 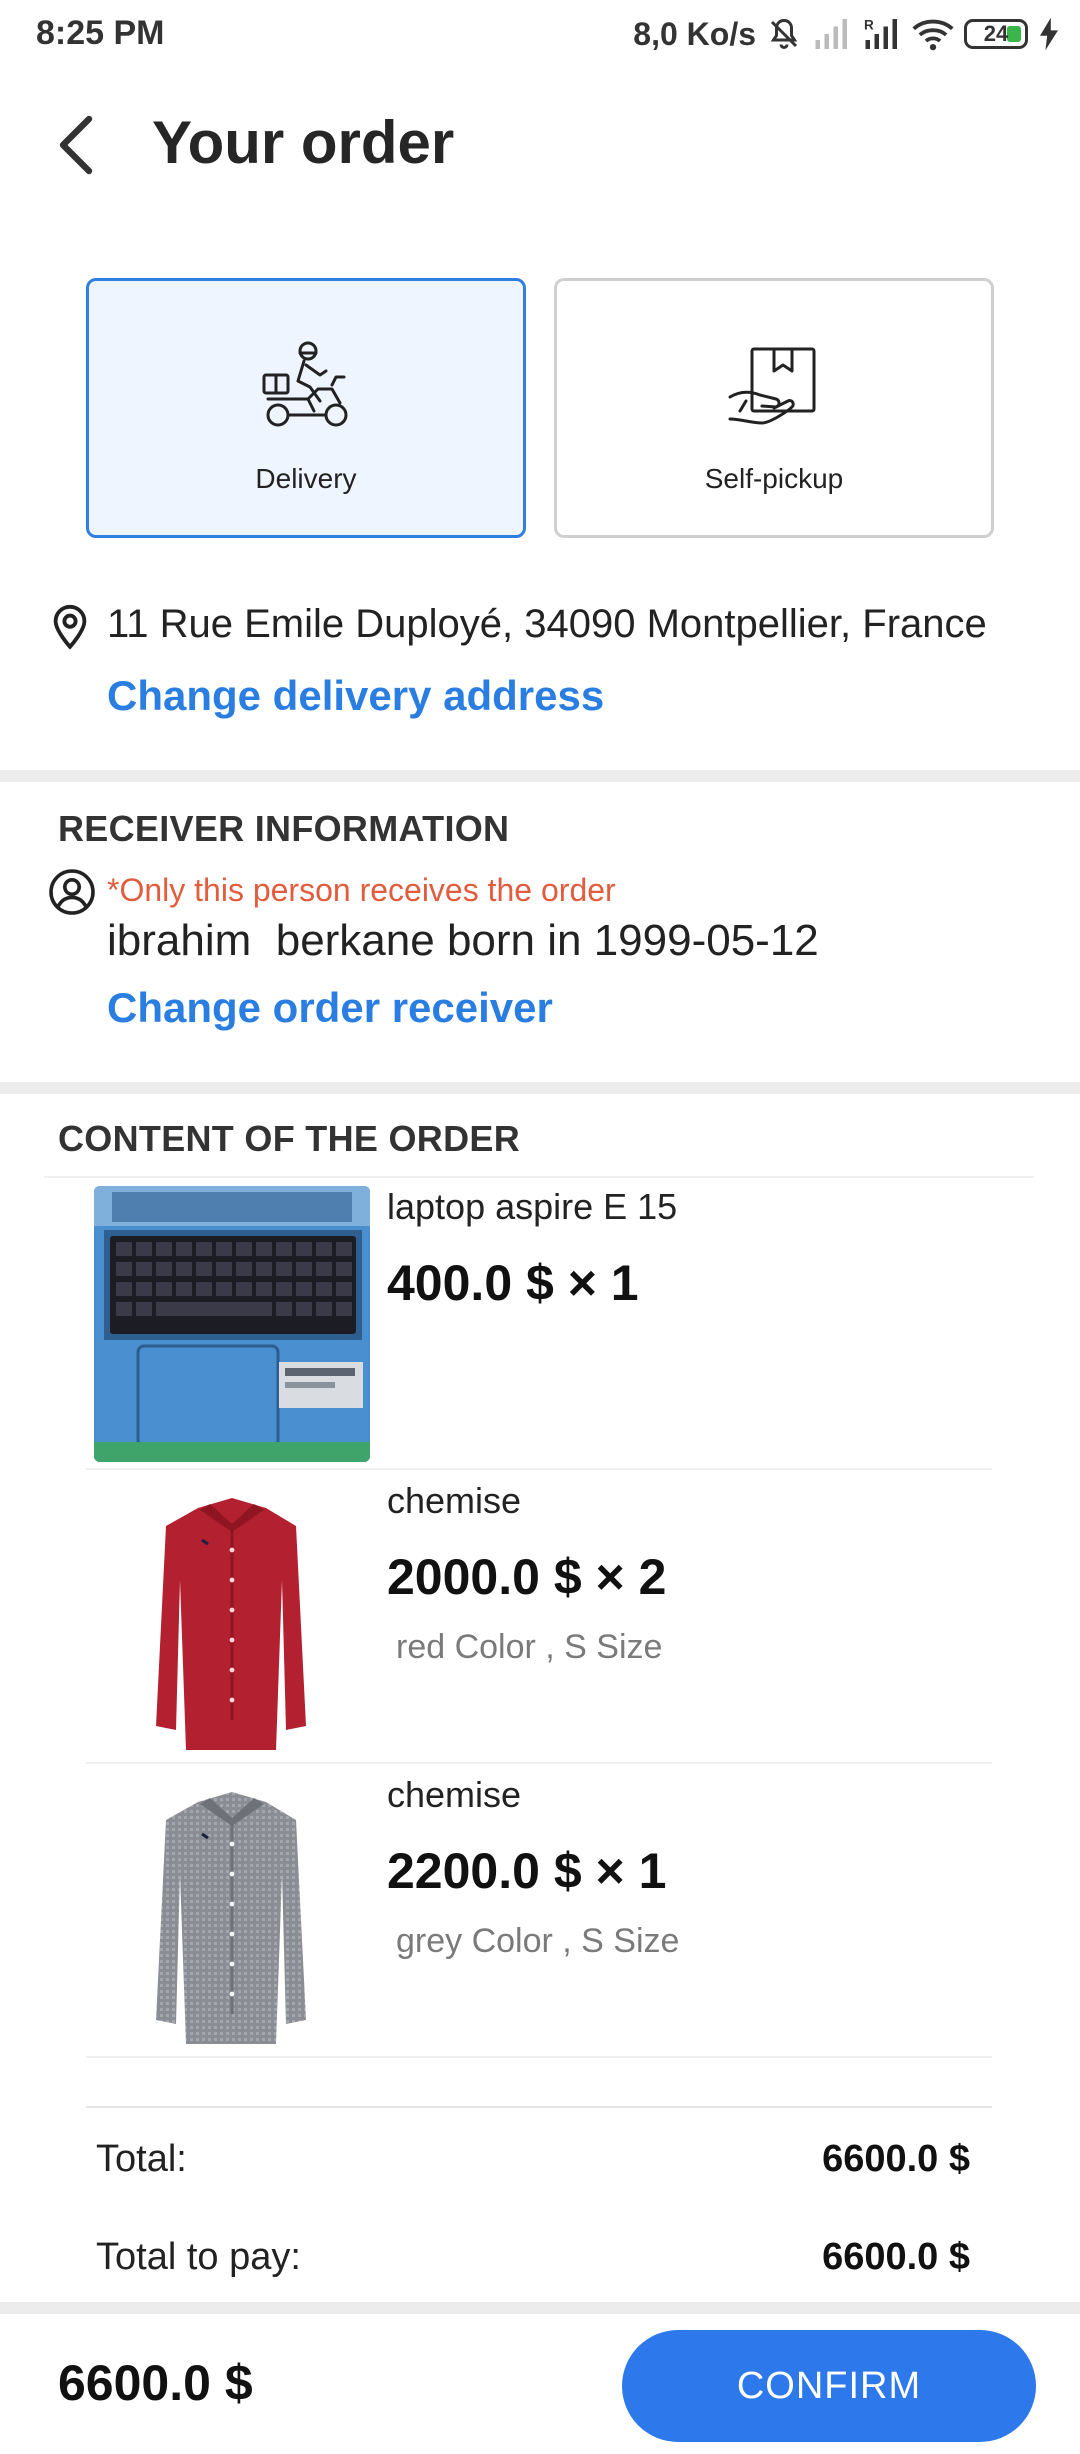 I want to click on total-label: Total:, so click(x=141, y=2159).